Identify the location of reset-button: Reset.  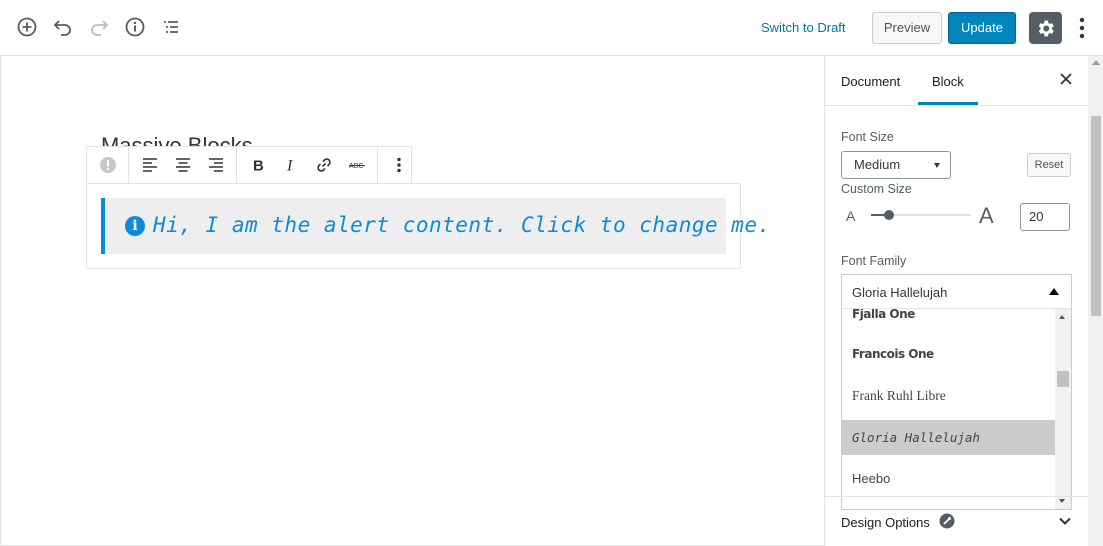
(1049, 165).